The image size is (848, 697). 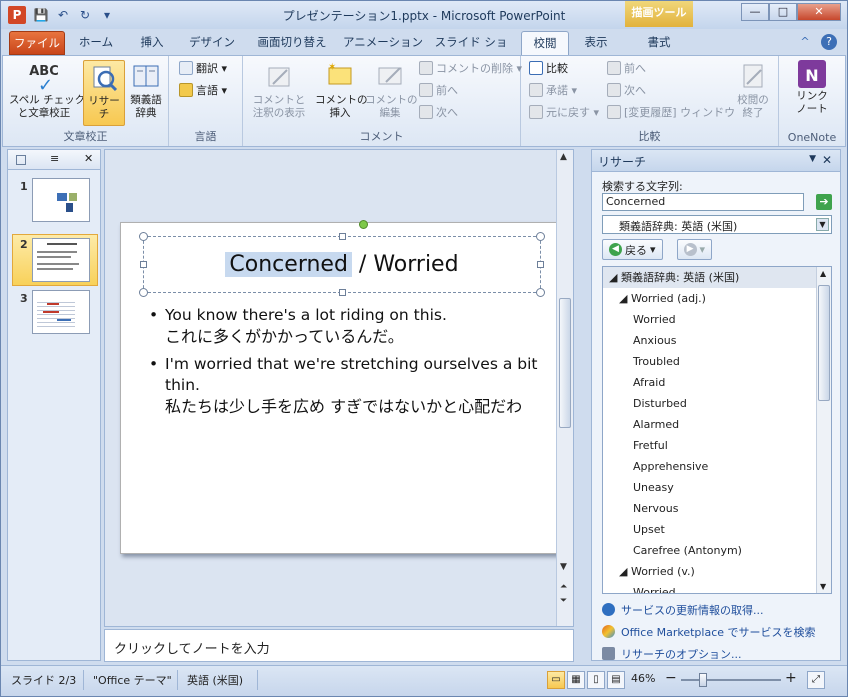 What do you see at coordinates (671, 113) in the screenshot?
I see `reviewing-pane-button: [変更履歴] ウィンドウ` at bounding box center [671, 113].